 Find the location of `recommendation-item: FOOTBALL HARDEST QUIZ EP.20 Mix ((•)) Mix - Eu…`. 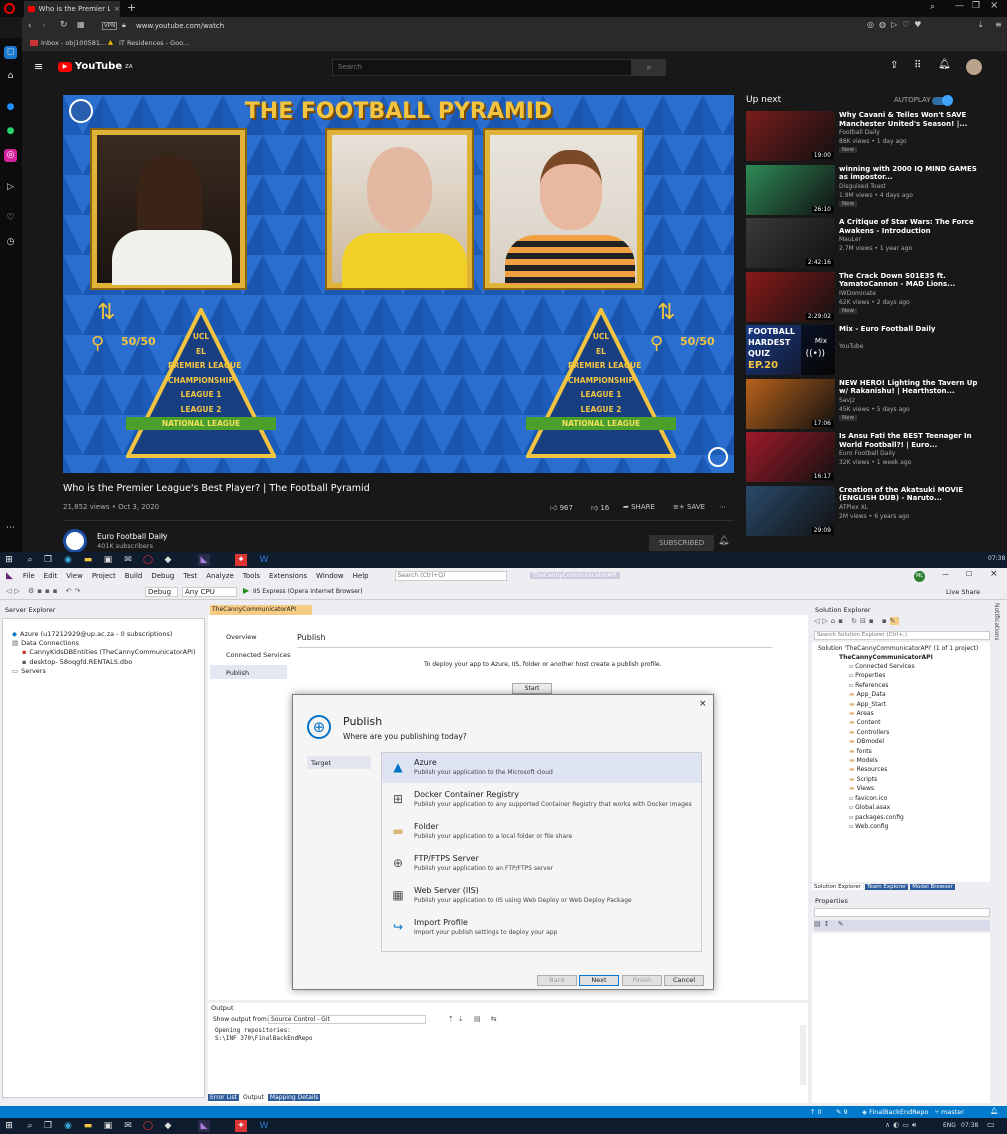

recommendation-item: FOOTBALL HARDEST QUIZ EP.20 Mix ((•)) Mix - Eu… is located at coordinates (866, 350).